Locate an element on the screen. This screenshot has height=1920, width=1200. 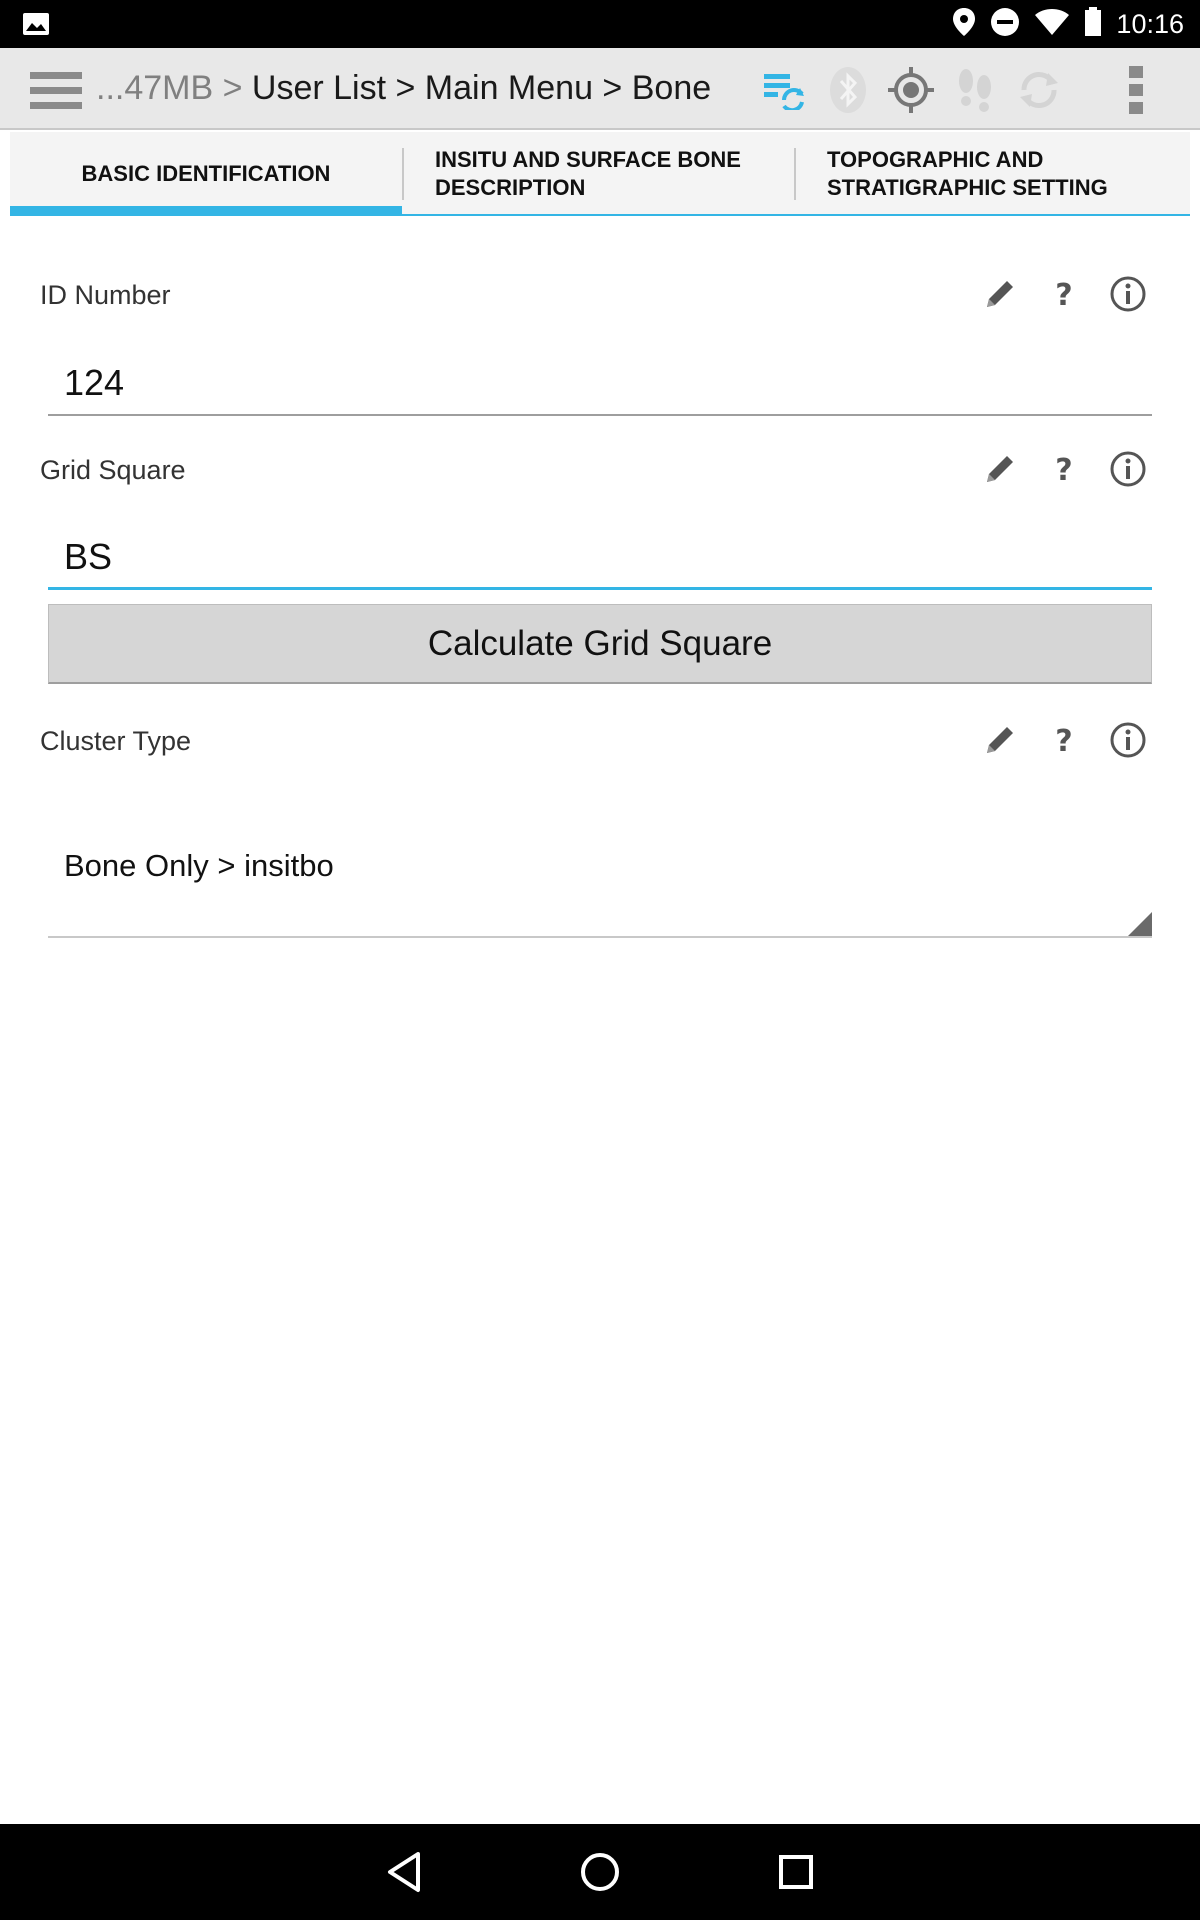
breadcrumb: ...47MB > User List > Main Menu > Bone is located at coordinates (403, 88).